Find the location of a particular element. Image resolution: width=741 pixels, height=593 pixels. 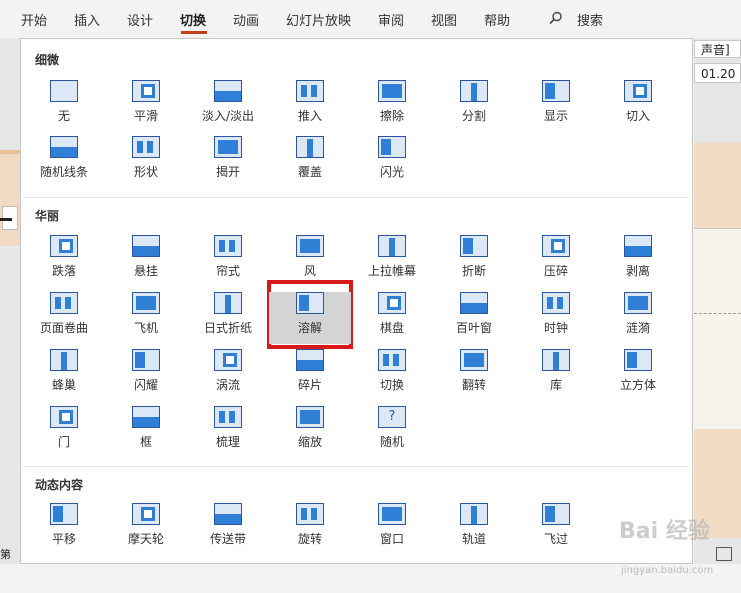

transition-item: 平移 is located at coordinates (64, 529).